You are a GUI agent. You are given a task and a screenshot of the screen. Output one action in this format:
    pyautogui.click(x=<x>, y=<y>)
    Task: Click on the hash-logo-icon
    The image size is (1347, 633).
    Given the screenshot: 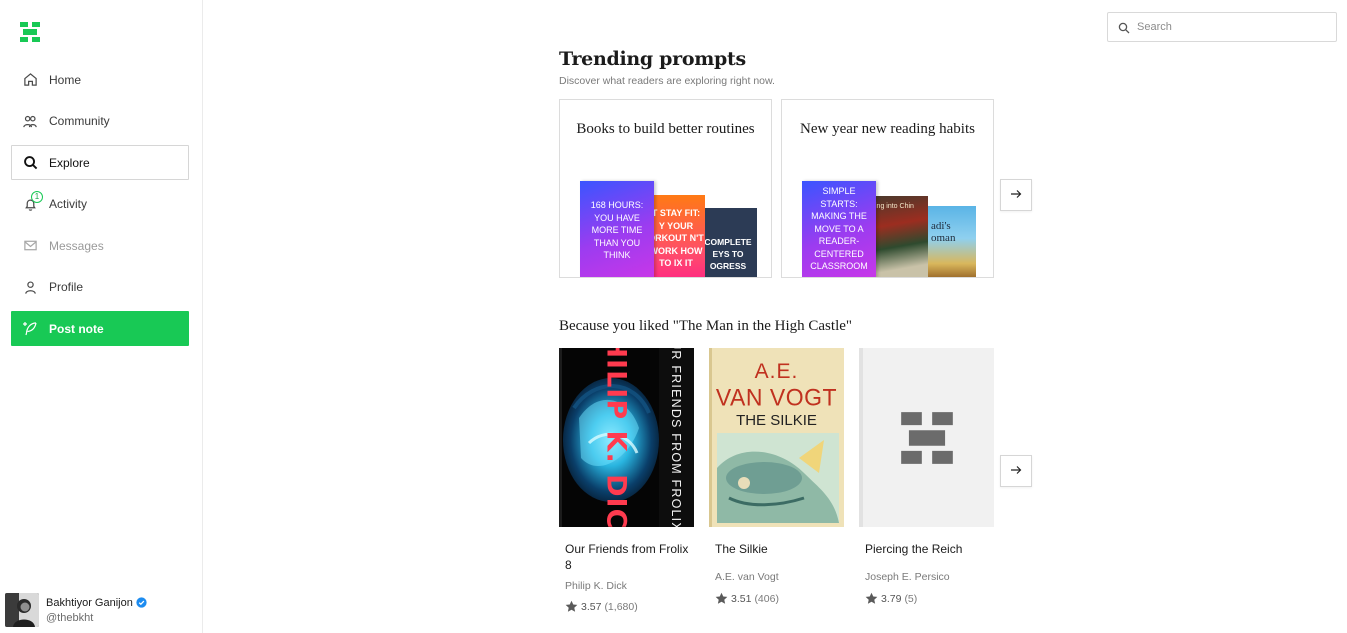 What is the action you would take?
    pyautogui.click(x=30, y=32)
    